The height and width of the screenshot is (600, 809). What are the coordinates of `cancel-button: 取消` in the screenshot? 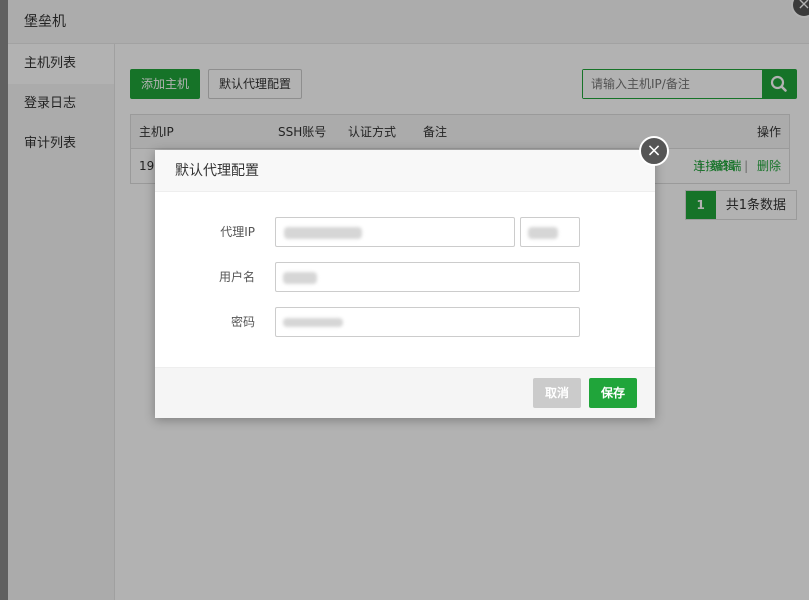 It's located at (557, 393).